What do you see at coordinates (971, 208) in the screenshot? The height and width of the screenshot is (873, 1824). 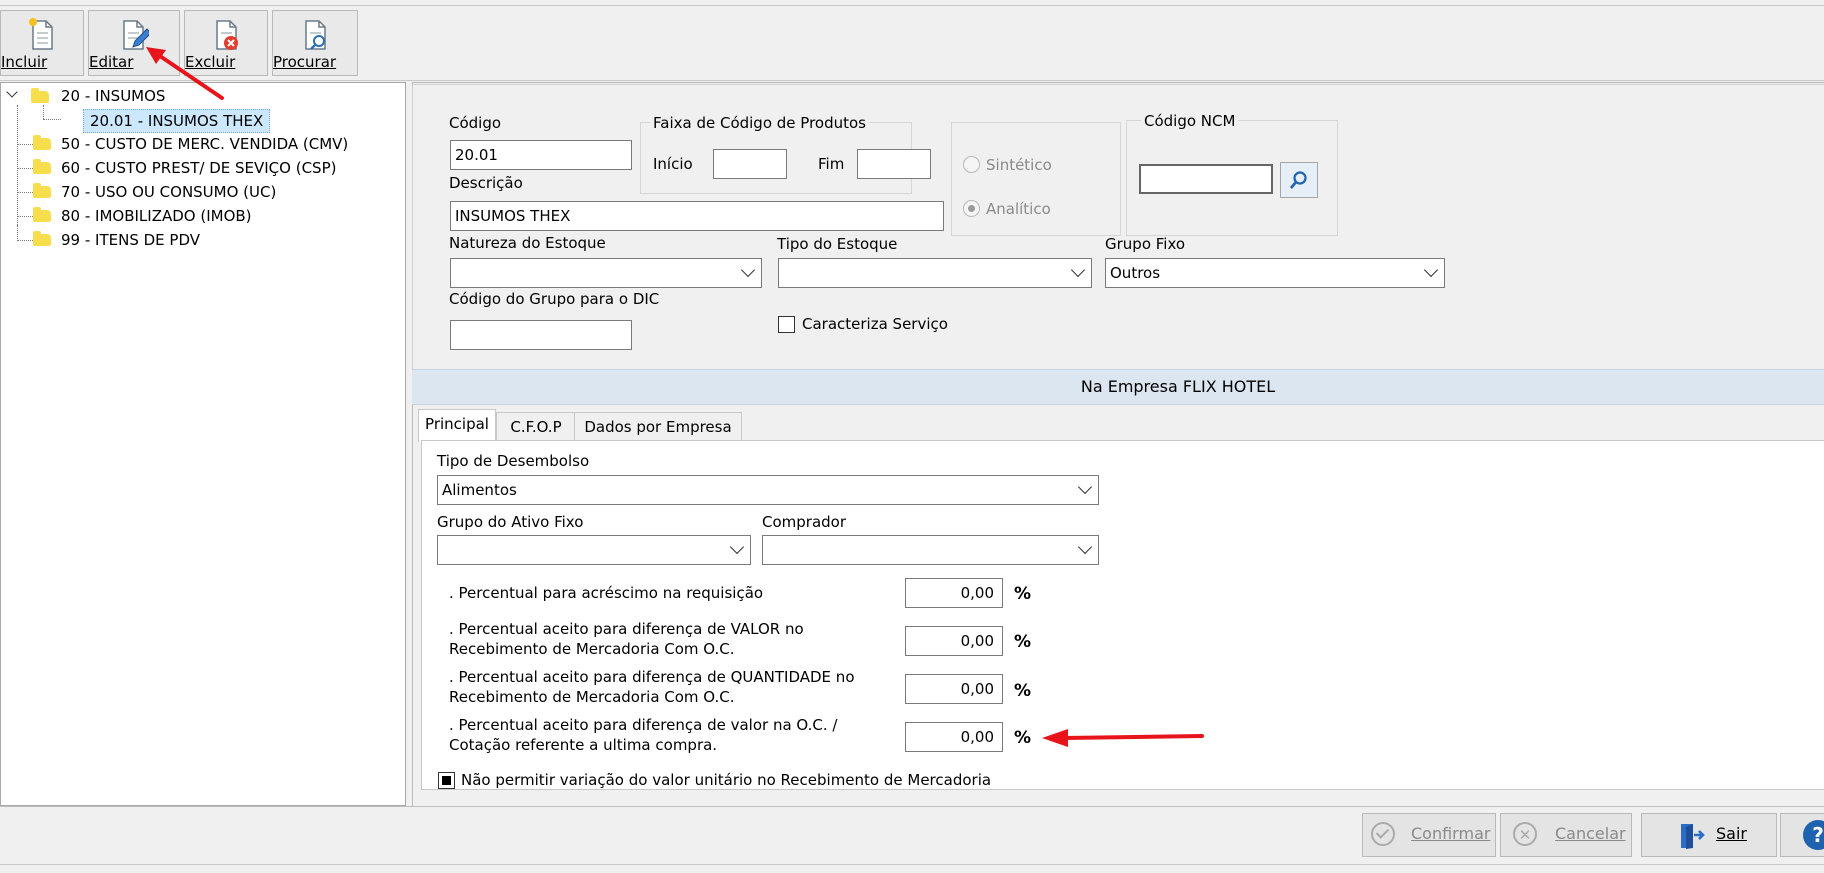 I see `analitico-radio` at bounding box center [971, 208].